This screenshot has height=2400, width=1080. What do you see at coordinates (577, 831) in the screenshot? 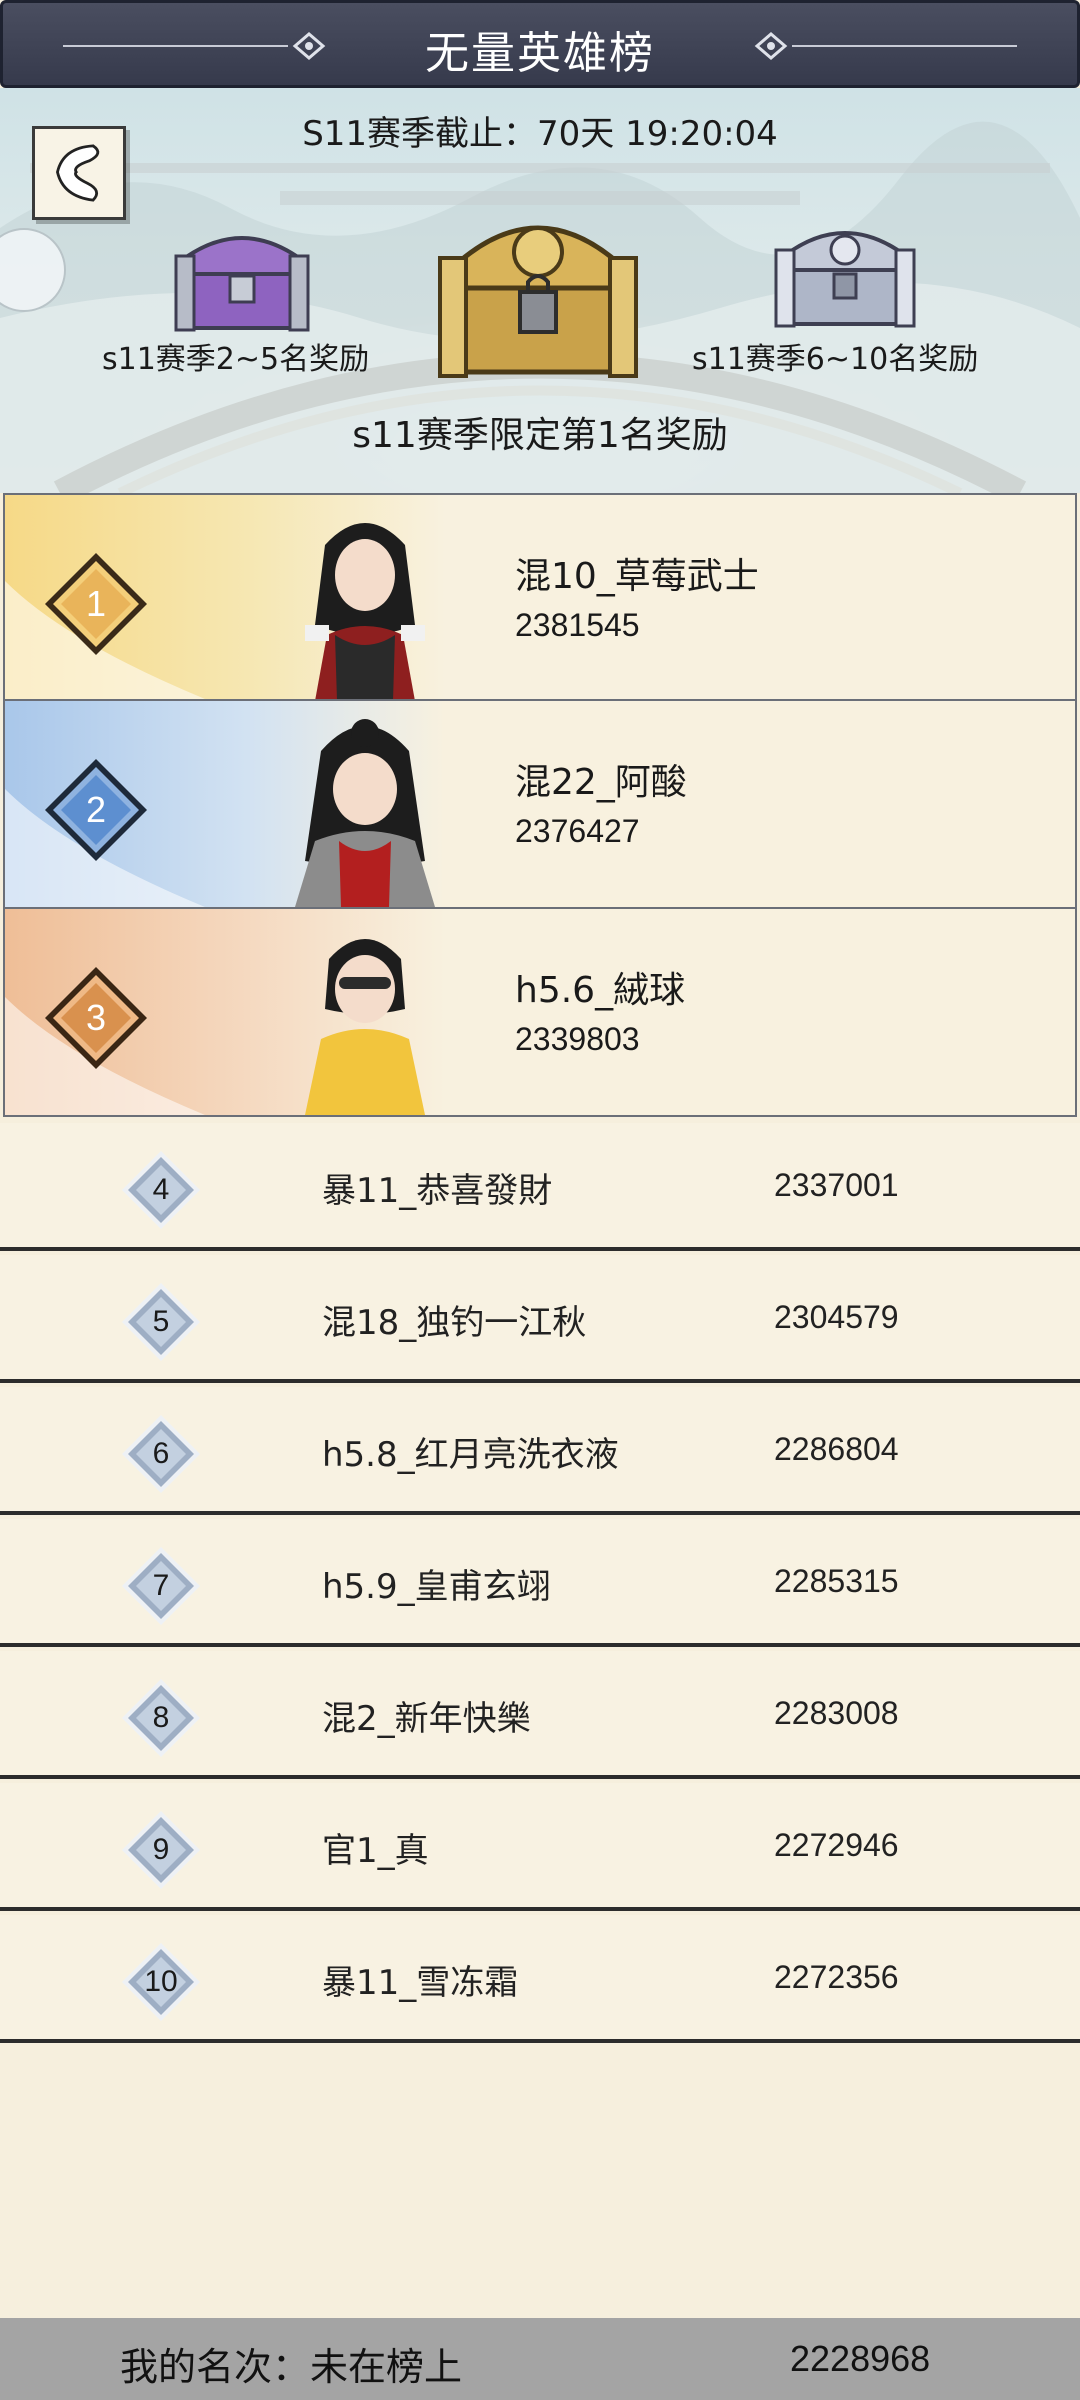
I see `player-score: 2376427` at bounding box center [577, 831].